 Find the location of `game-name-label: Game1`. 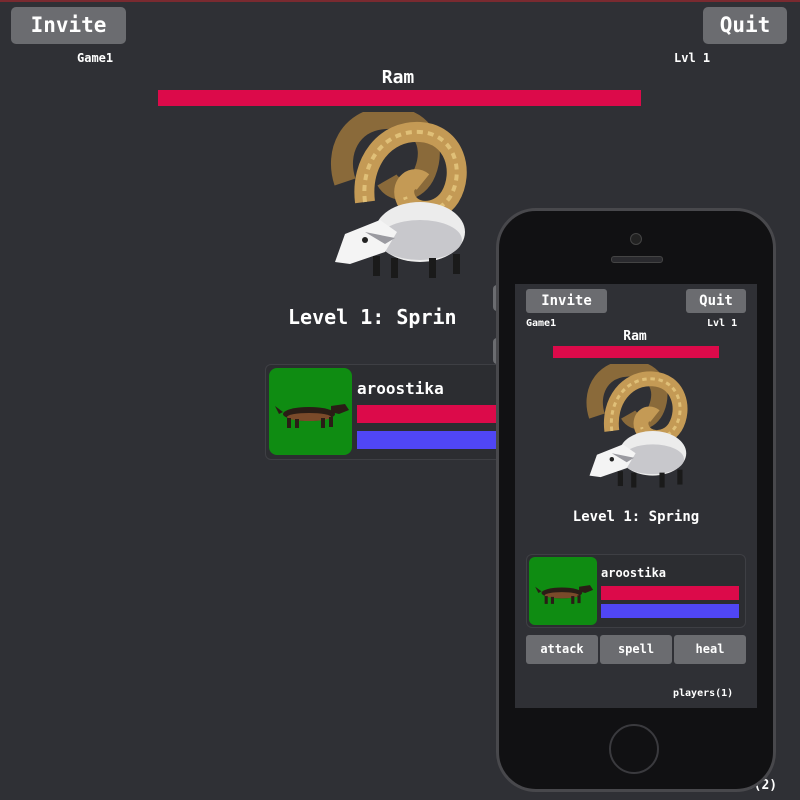

game-name-label: Game1 is located at coordinates (95, 58).